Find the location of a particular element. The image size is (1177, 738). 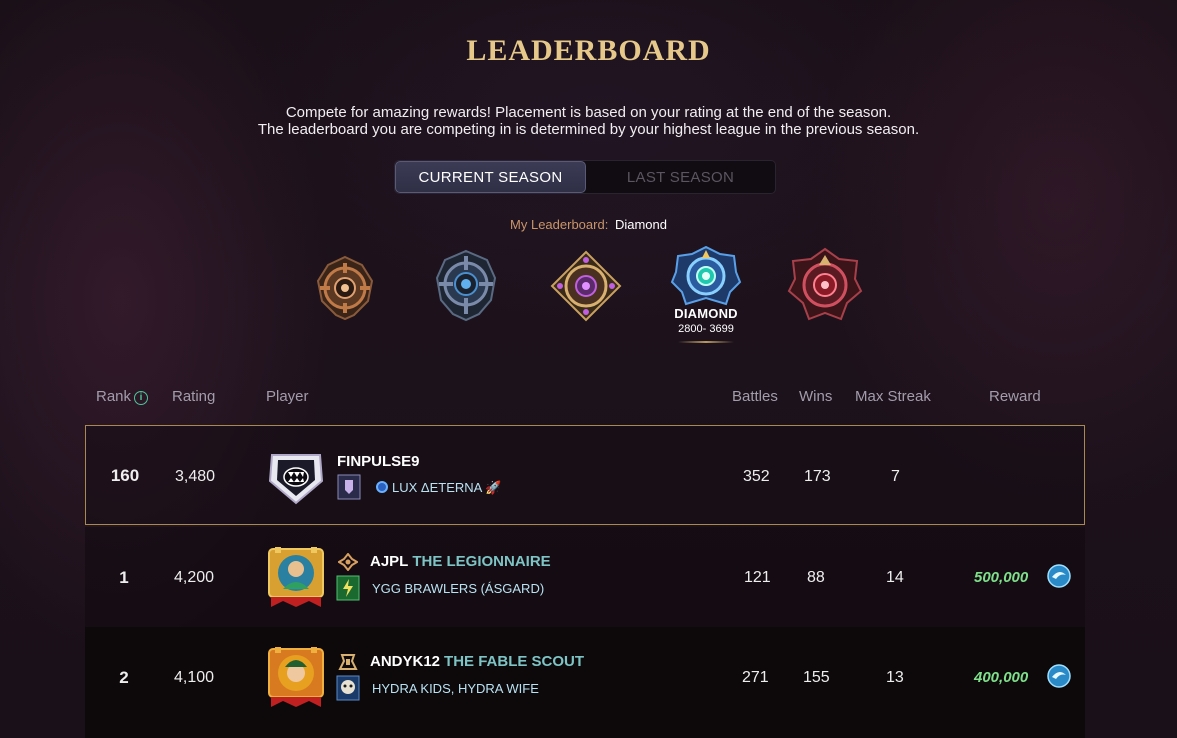

row-streak: 7 is located at coordinates (895, 476).